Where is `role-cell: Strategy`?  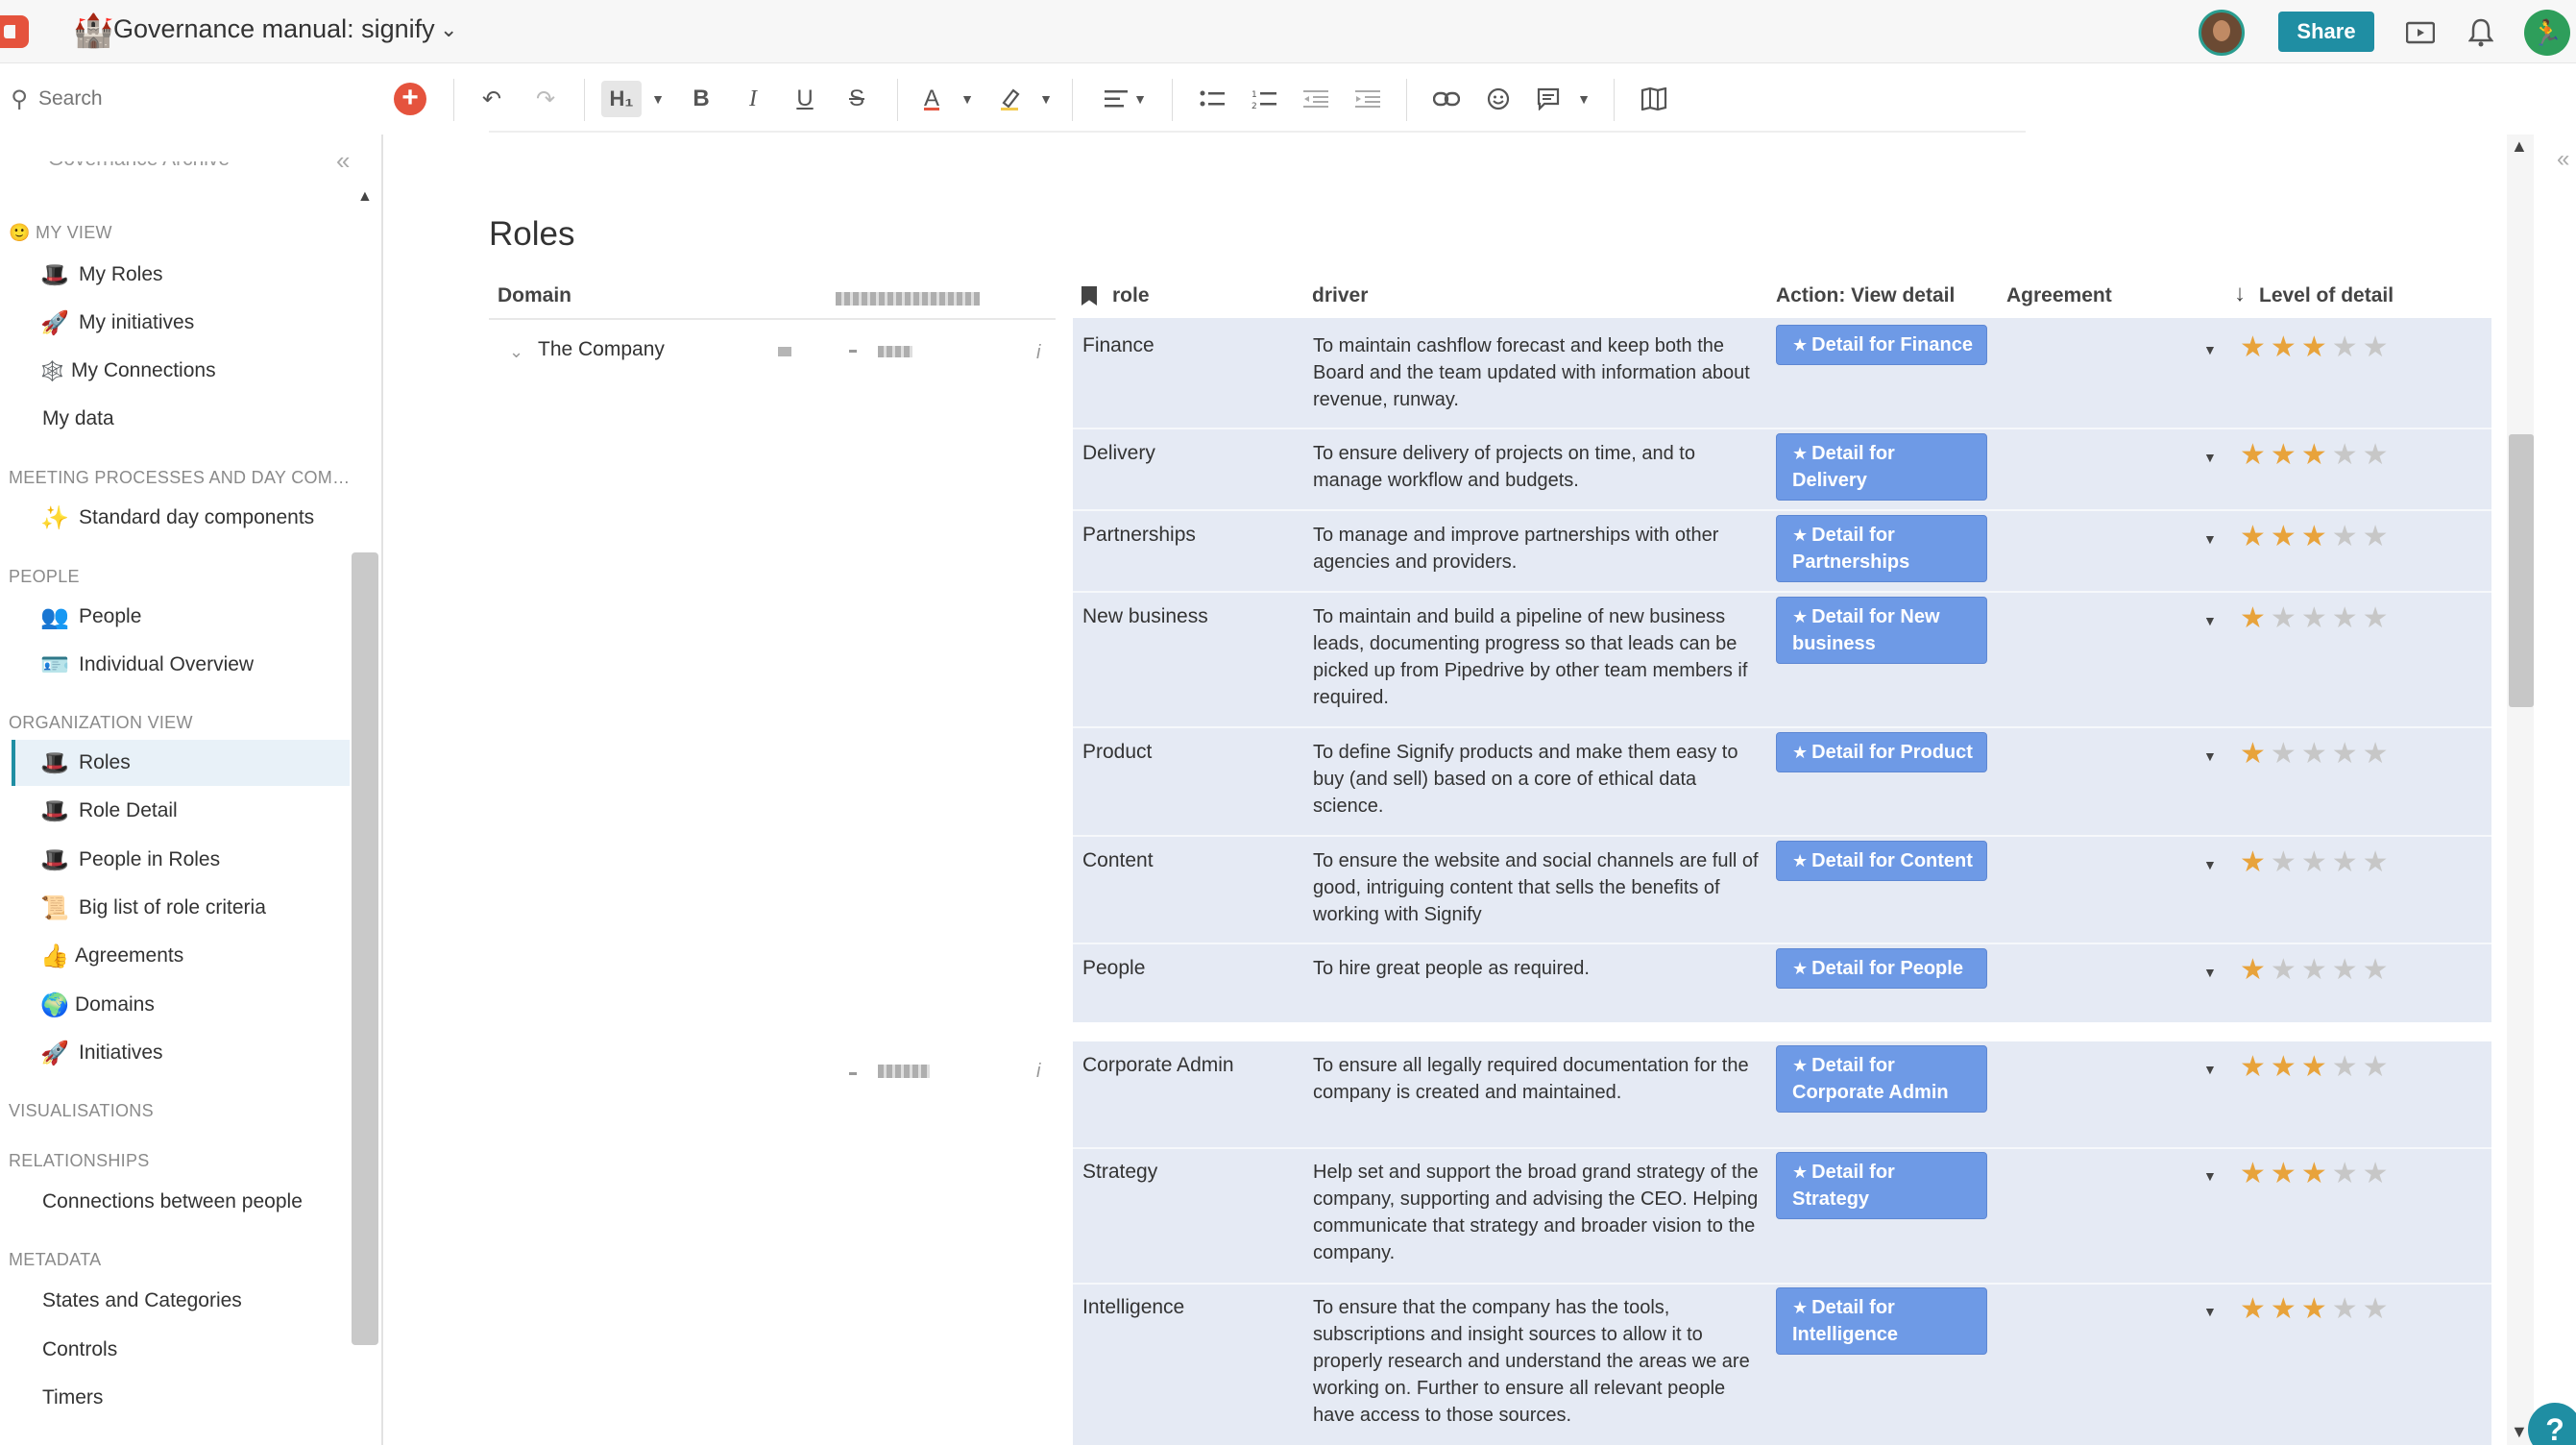
role-cell: Strategy is located at coordinates (1119, 1172).